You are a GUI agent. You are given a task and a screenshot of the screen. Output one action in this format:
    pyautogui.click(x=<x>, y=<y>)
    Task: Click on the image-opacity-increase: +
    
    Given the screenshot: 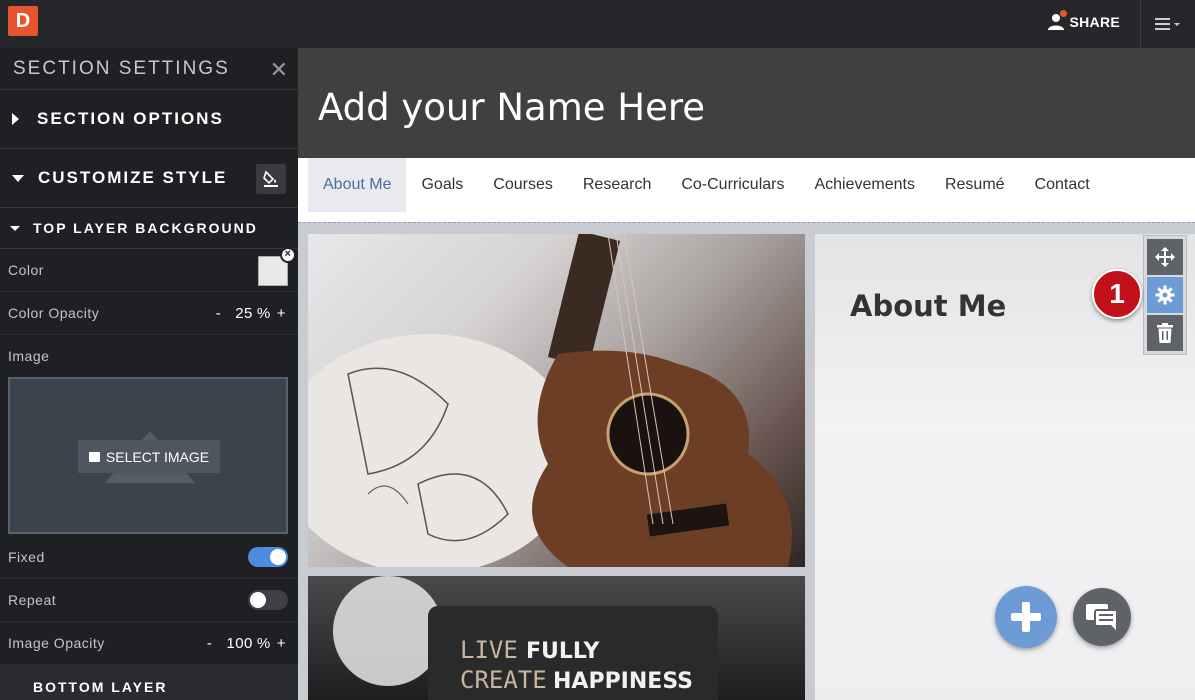 What is the action you would take?
    pyautogui.click(x=281, y=643)
    